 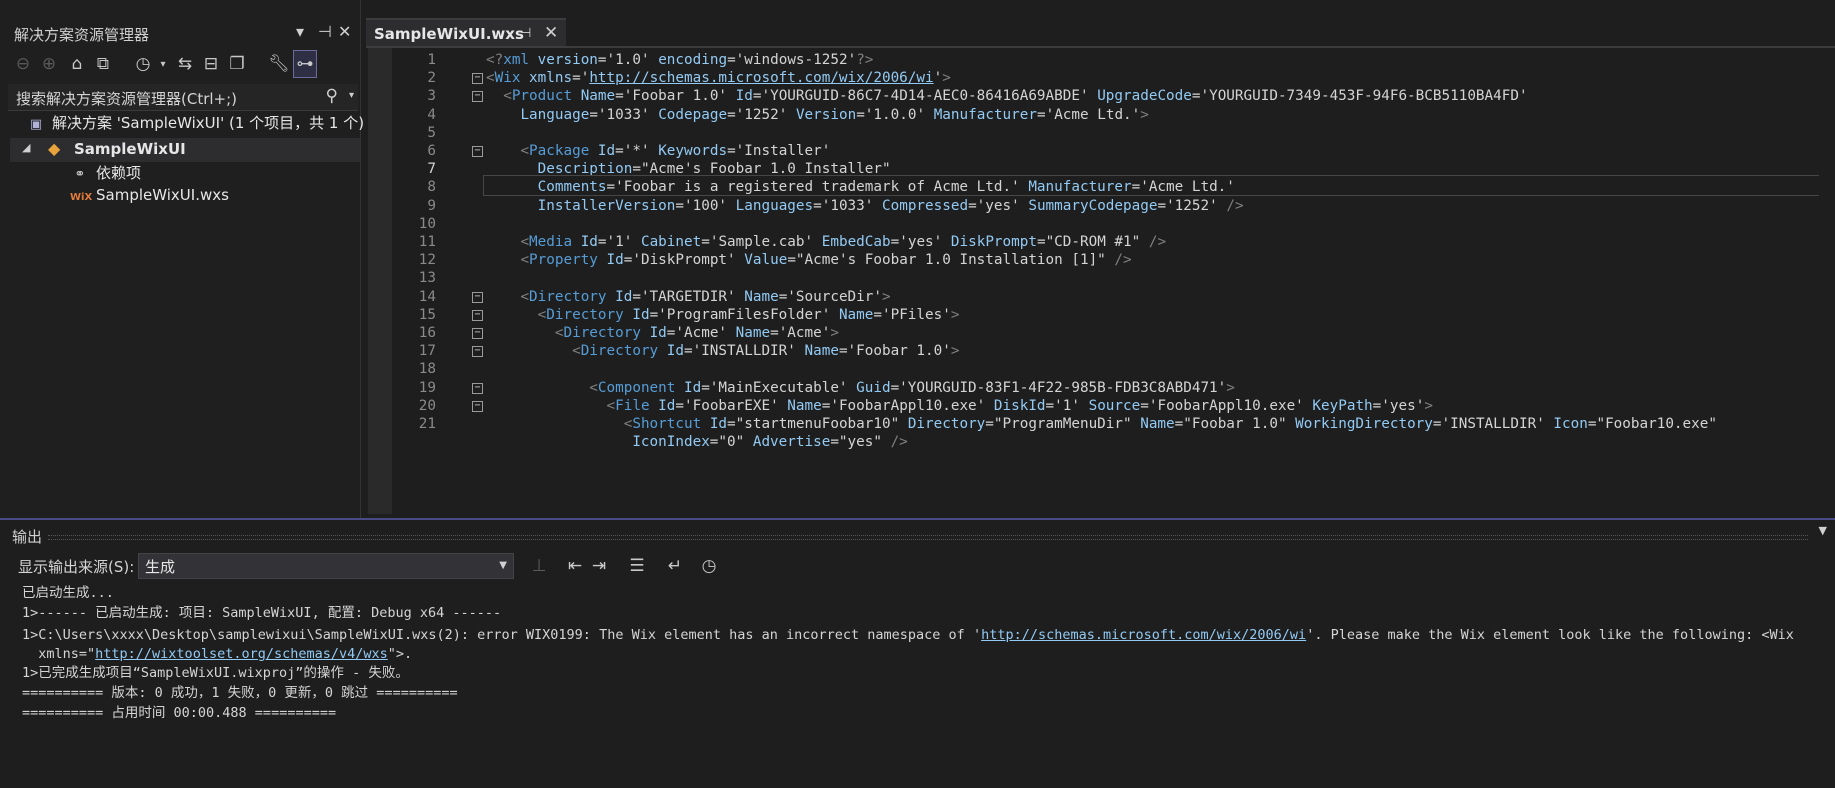 What do you see at coordinates (130, 149) in the screenshot?
I see `project-node-label: SampleWixUI` at bounding box center [130, 149].